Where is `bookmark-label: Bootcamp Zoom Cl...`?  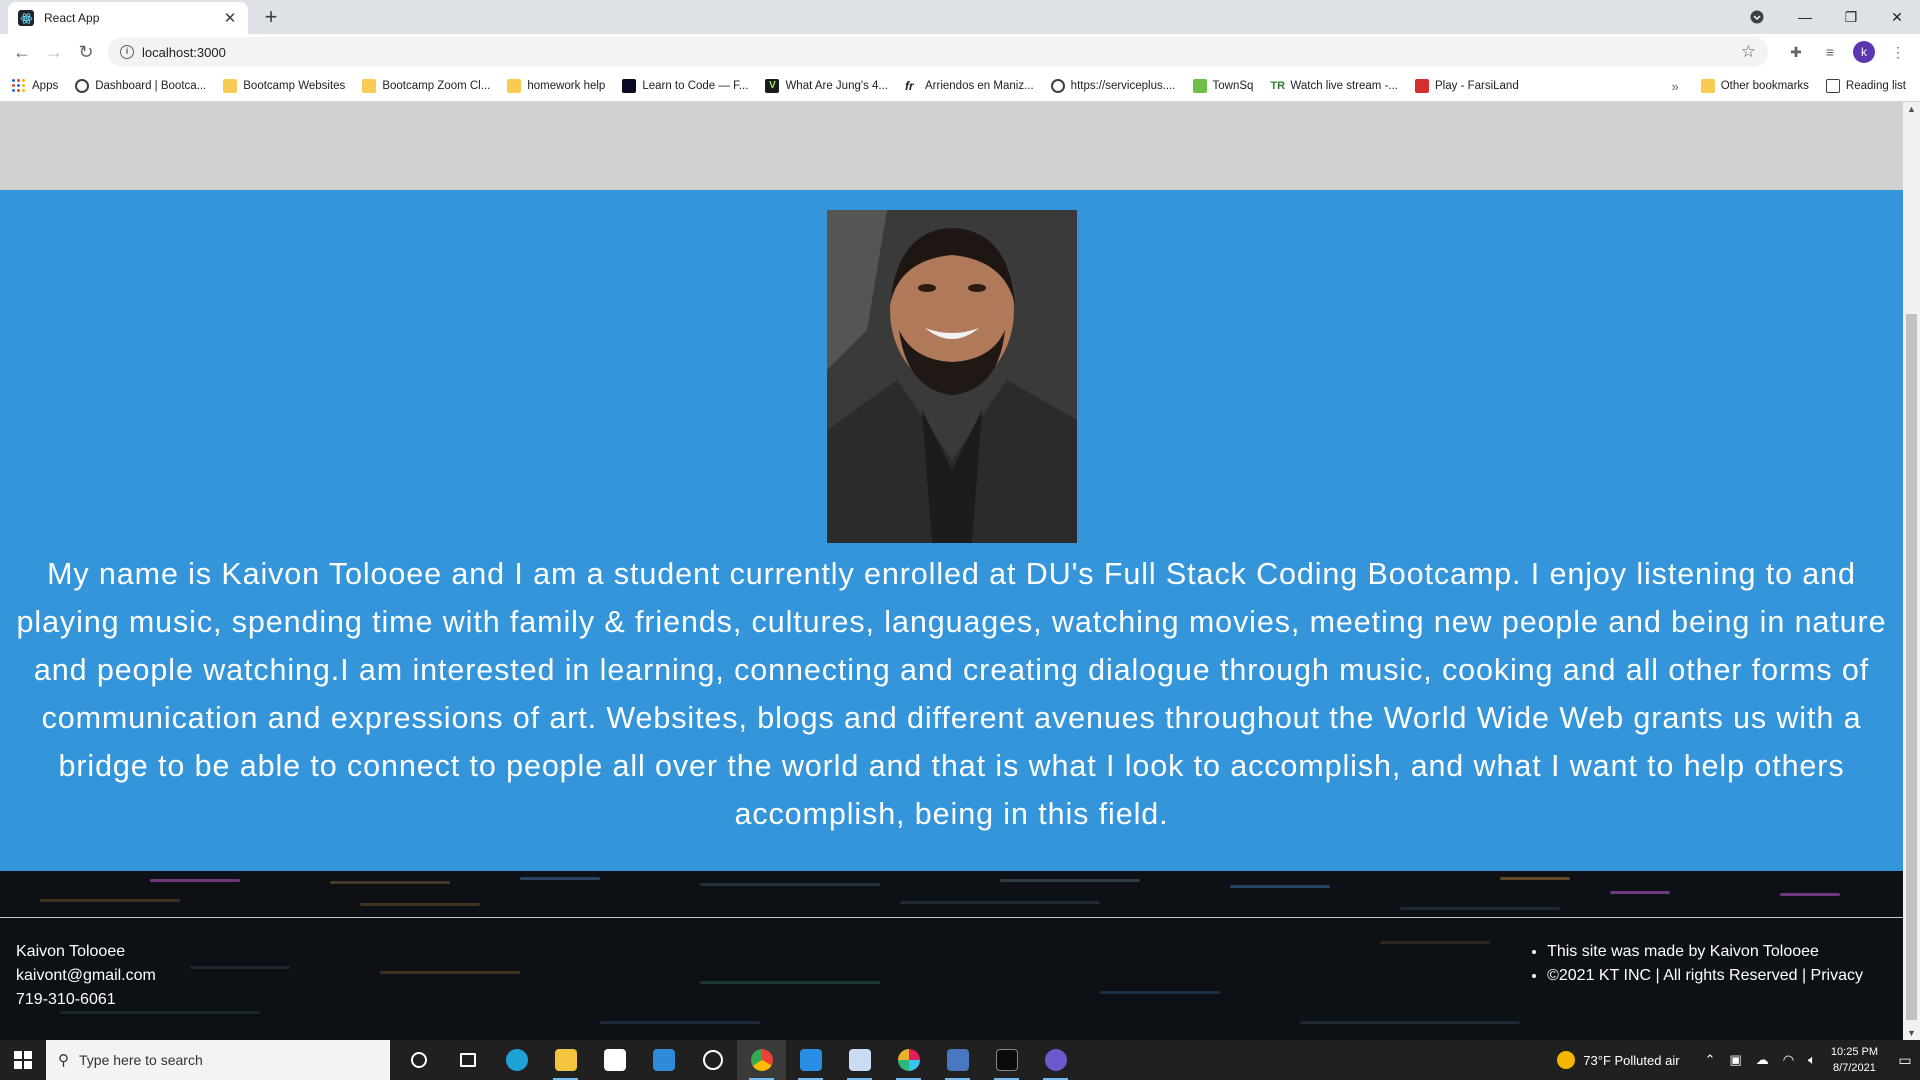 bookmark-label: Bootcamp Zoom Cl... is located at coordinates (436, 85).